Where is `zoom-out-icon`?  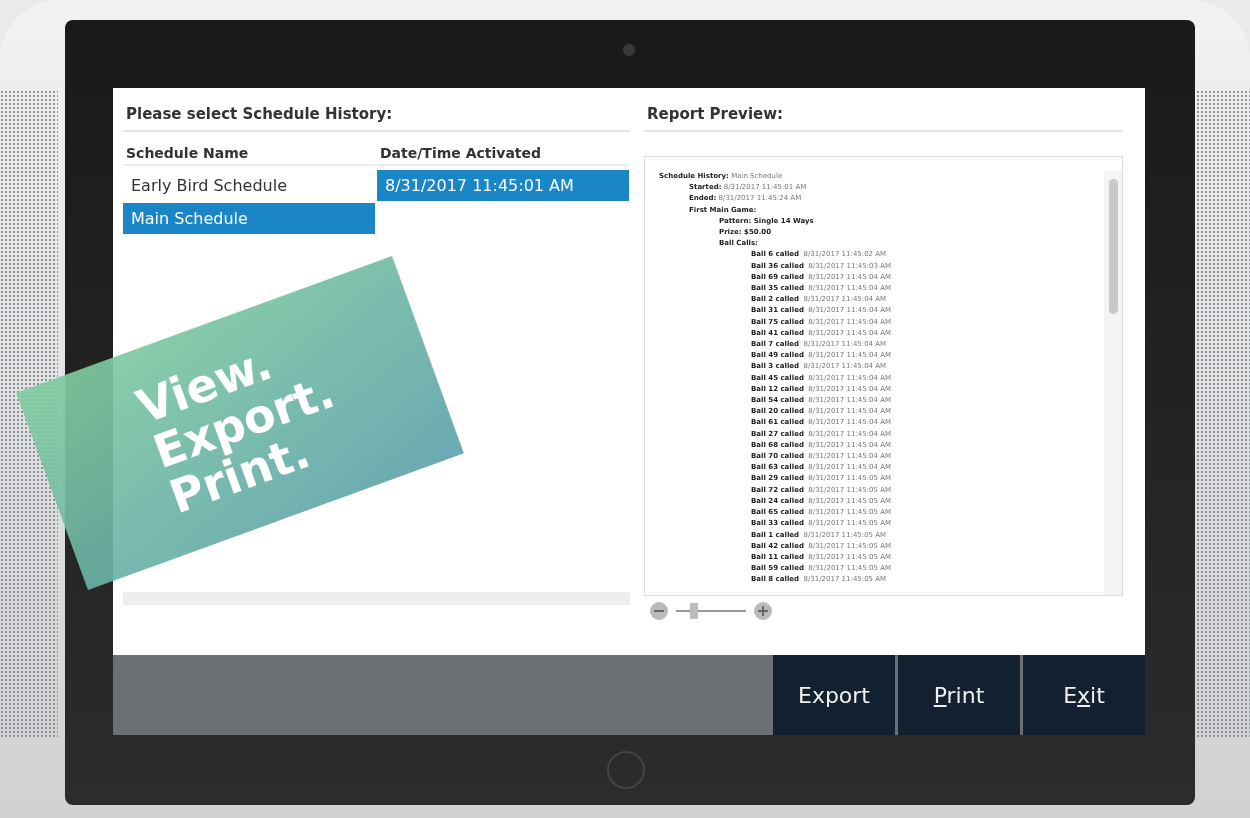
zoom-out-icon is located at coordinates (659, 611).